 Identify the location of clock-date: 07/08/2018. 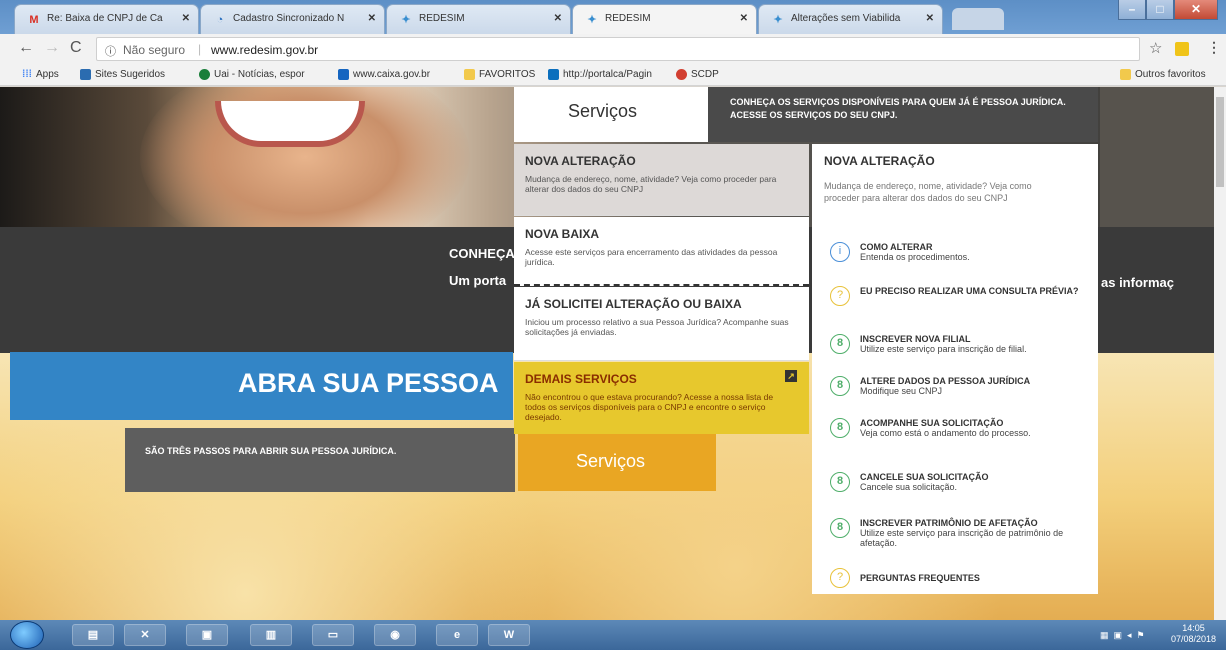
(1193, 639).